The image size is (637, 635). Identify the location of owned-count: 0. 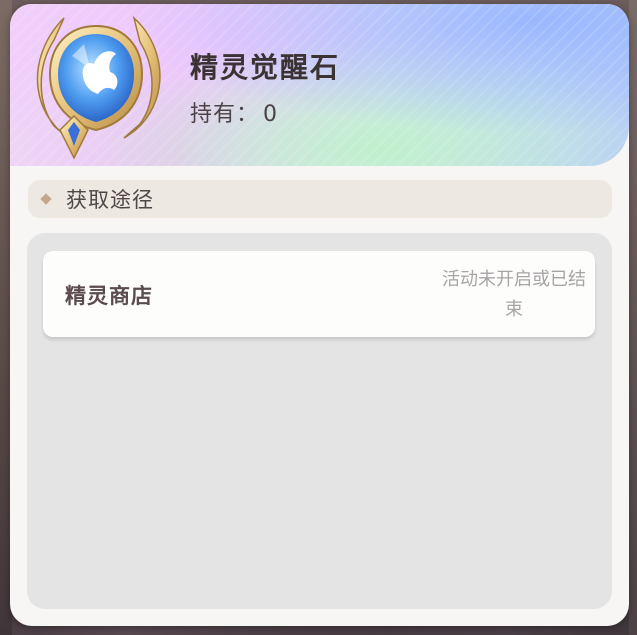
(271, 114).